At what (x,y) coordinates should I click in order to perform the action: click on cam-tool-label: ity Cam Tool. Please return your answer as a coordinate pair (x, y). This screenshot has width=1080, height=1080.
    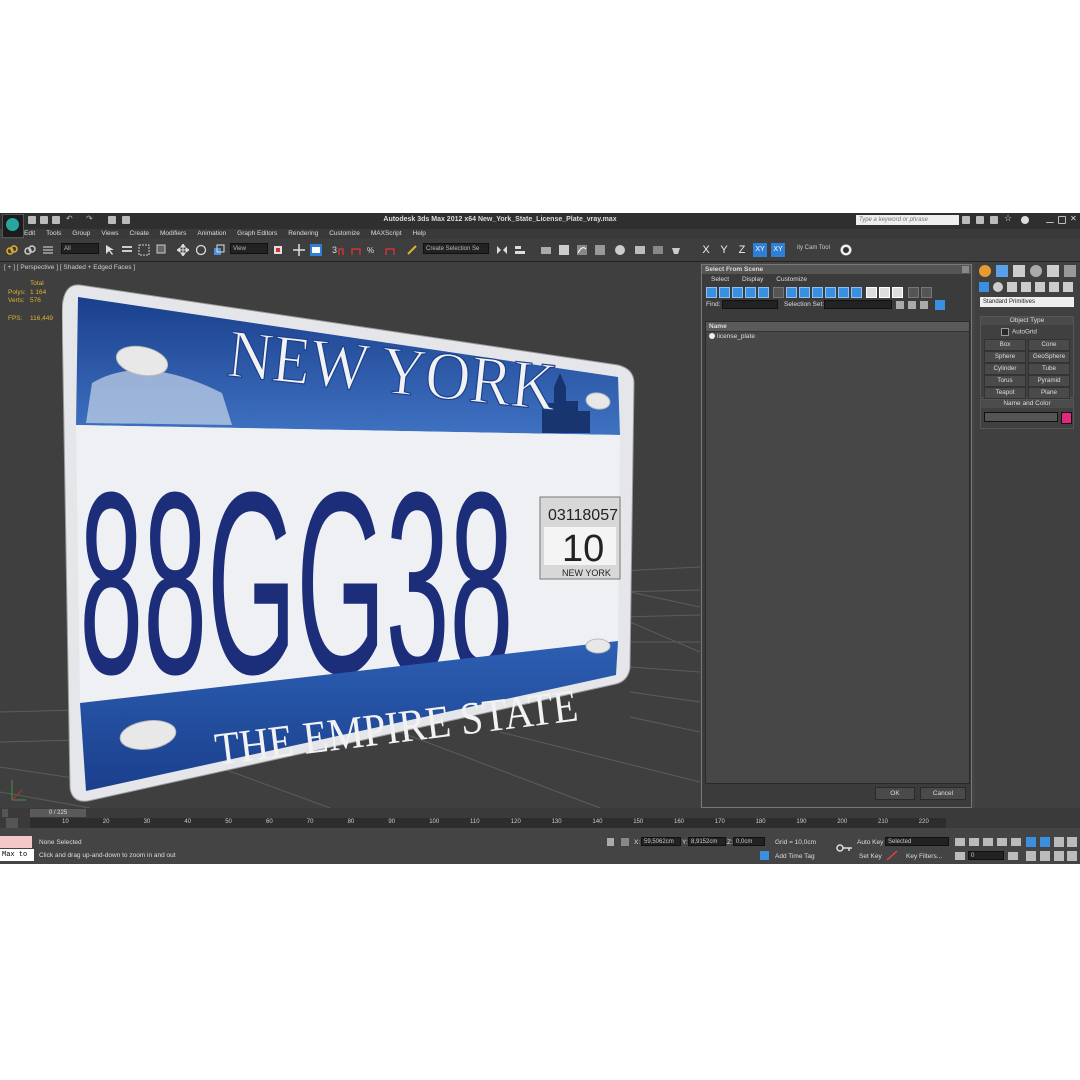
    Looking at the image, I should click on (816, 248).